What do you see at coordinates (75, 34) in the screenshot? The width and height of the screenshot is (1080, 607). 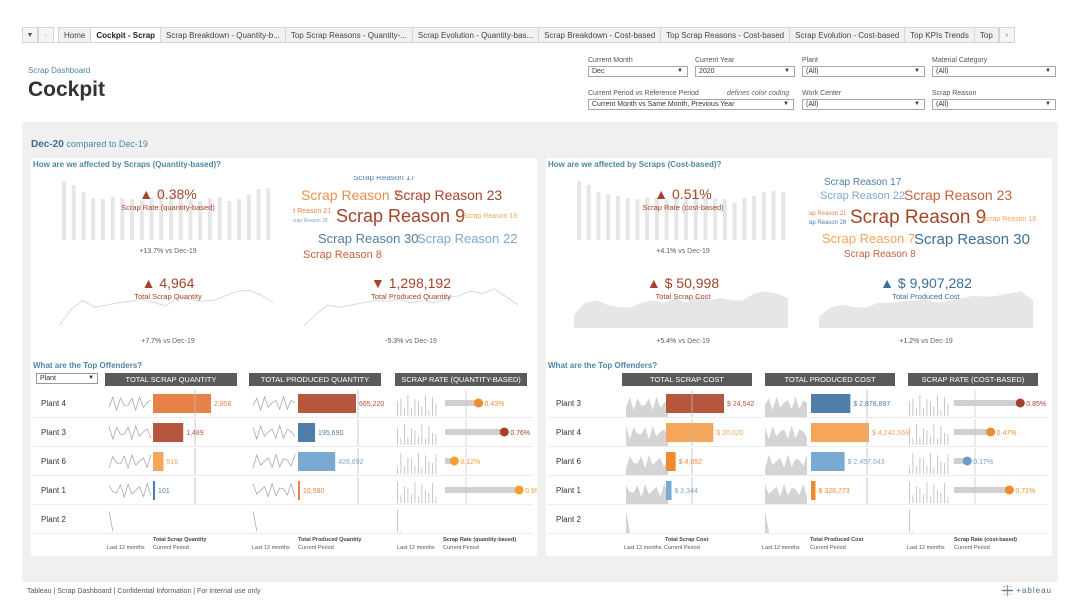 I see `tab-home: Home` at bounding box center [75, 34].